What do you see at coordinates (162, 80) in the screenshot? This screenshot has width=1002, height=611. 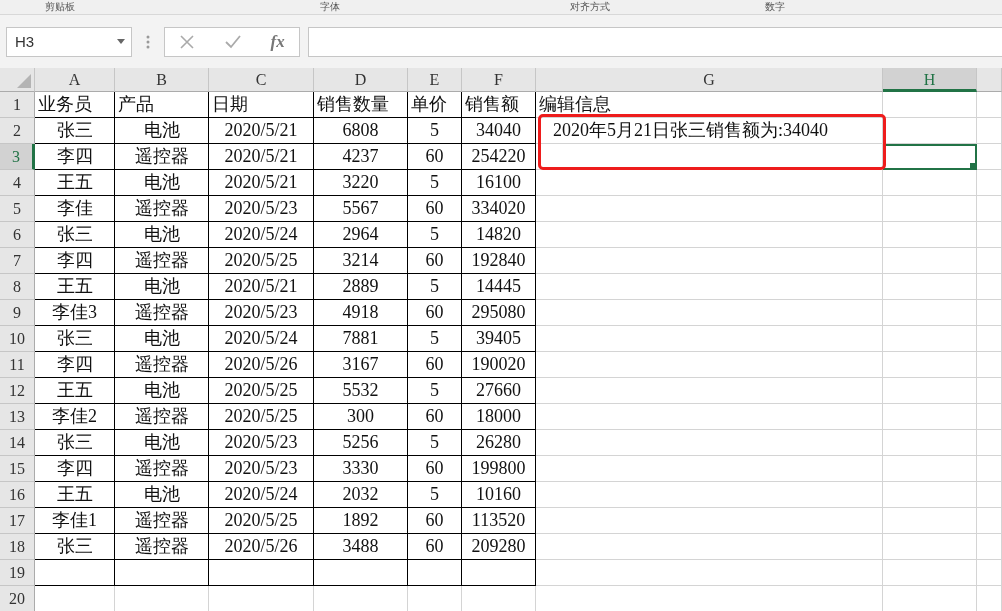 I see `column-header: B` at bounding box center [162, 80].